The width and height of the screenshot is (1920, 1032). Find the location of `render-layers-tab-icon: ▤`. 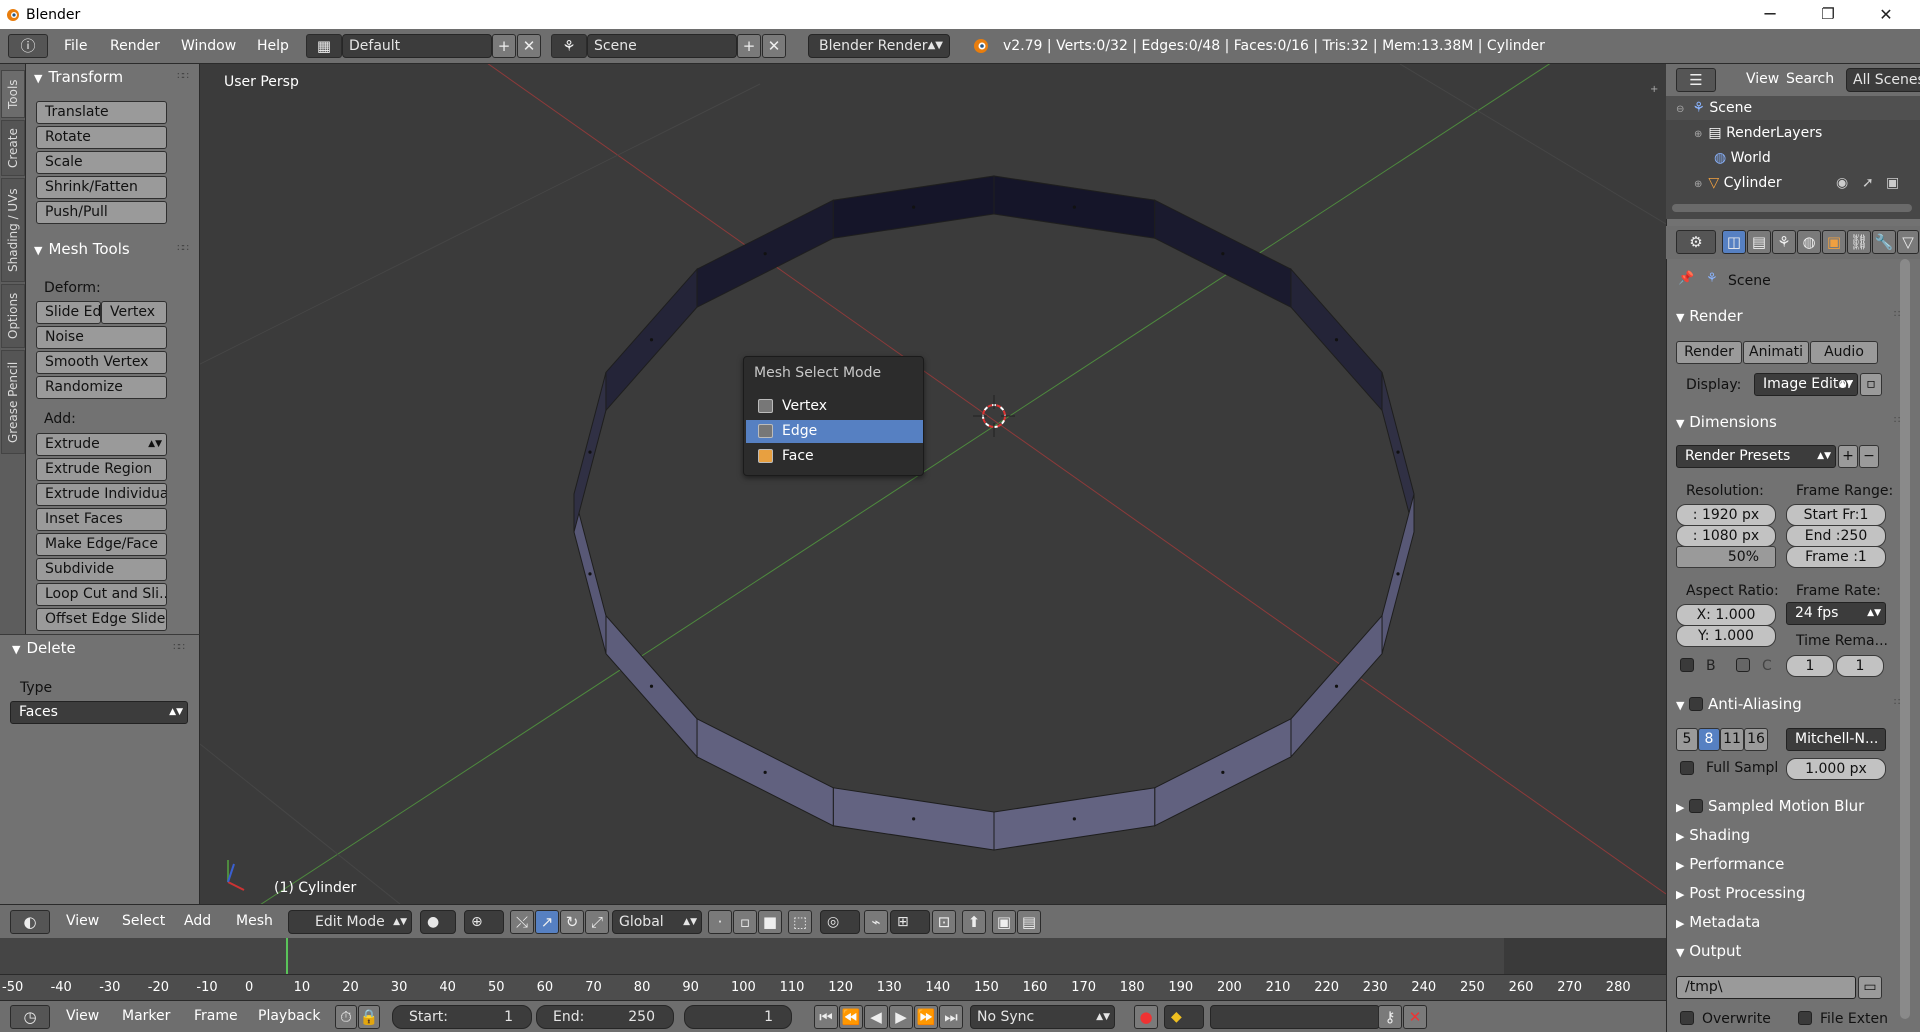

render-layers-tab-icon: ▤ is located at coordinates (1759, 242).